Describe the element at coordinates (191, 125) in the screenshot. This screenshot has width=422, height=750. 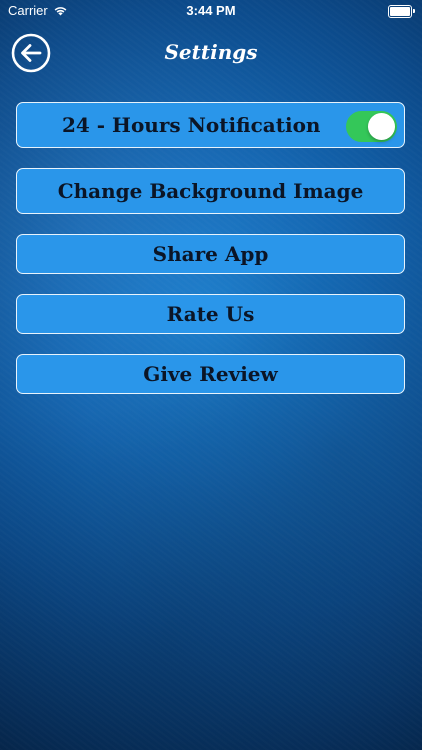
I see `notification-label: 24 - Hours Notification` at that location.